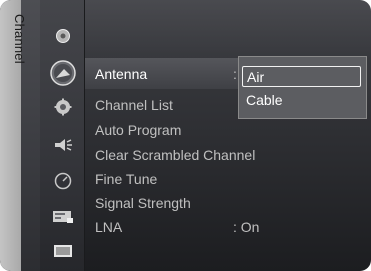  Describe the element at coordinates (63, 107) in the screenshot. I see `setup-icon` at that location.